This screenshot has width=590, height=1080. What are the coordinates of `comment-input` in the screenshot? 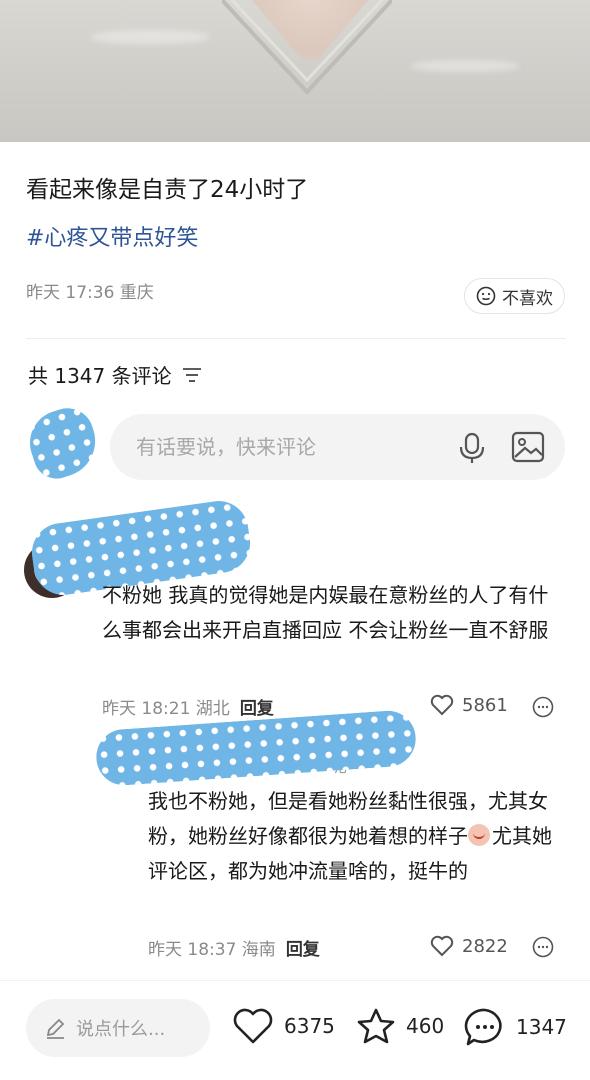 It's located at (286, 447).